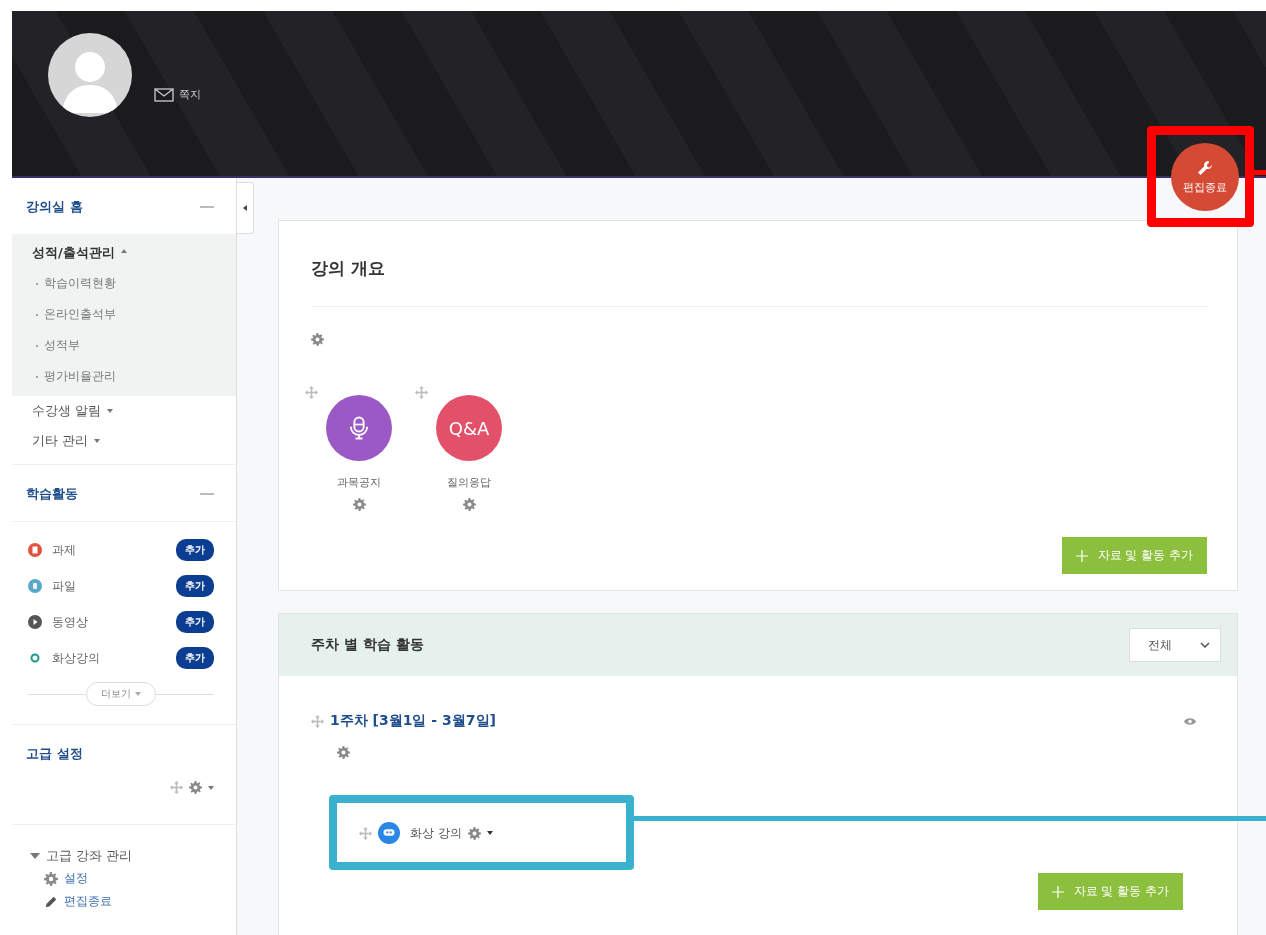 This screenshot has width=1266, height=935. I want to click on submenu-item: 평가비율관리, so click(80, 376).